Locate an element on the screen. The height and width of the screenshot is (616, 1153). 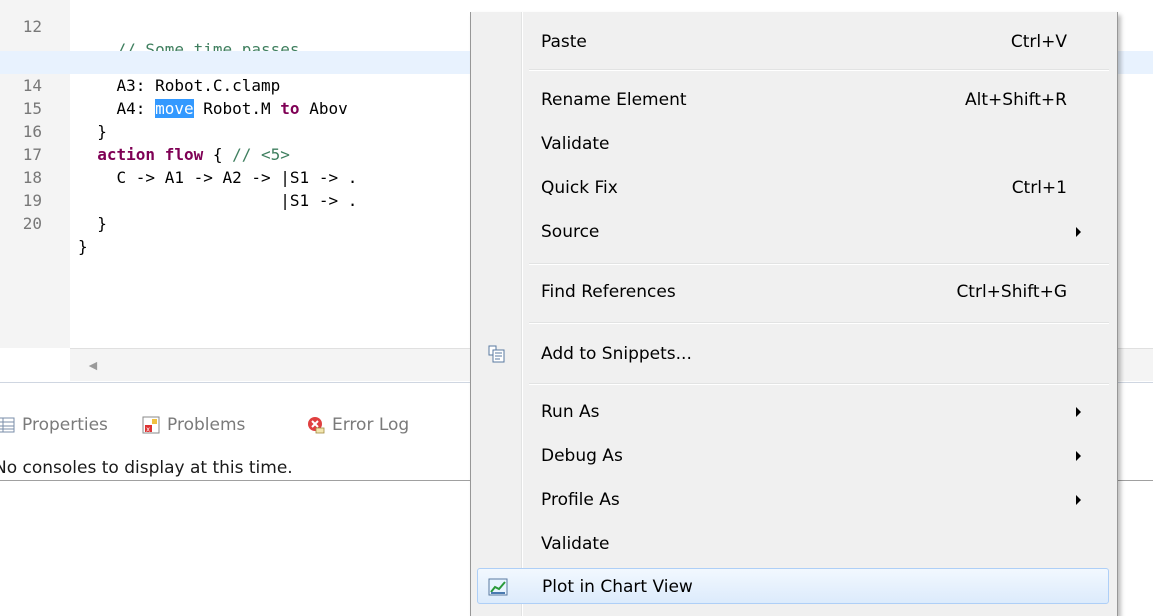
menu-item-profile-as: Profile As is located at coordinates (793, 500).